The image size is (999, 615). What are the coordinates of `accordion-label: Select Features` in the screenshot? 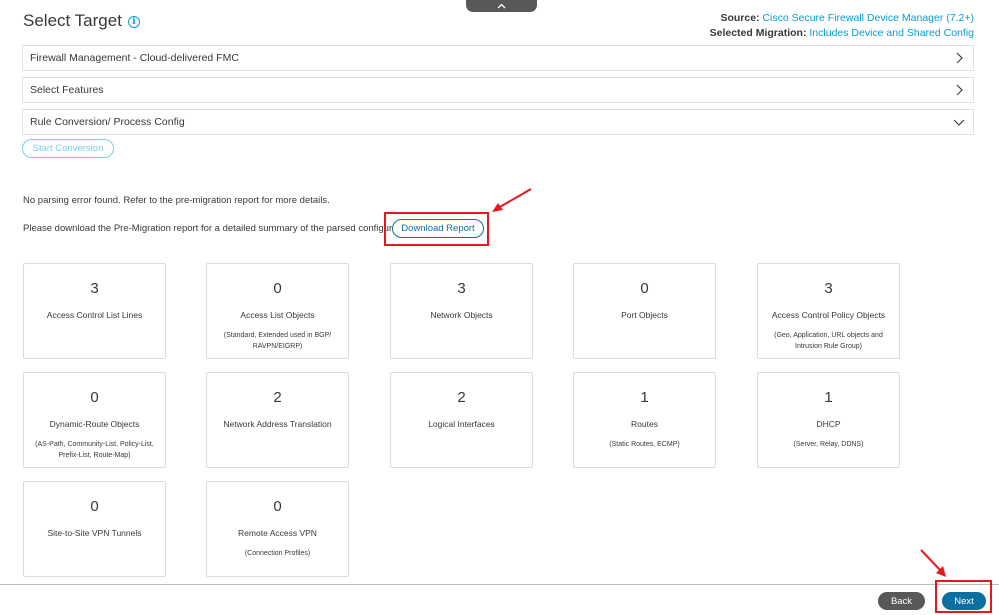 It's located at (67, 90).